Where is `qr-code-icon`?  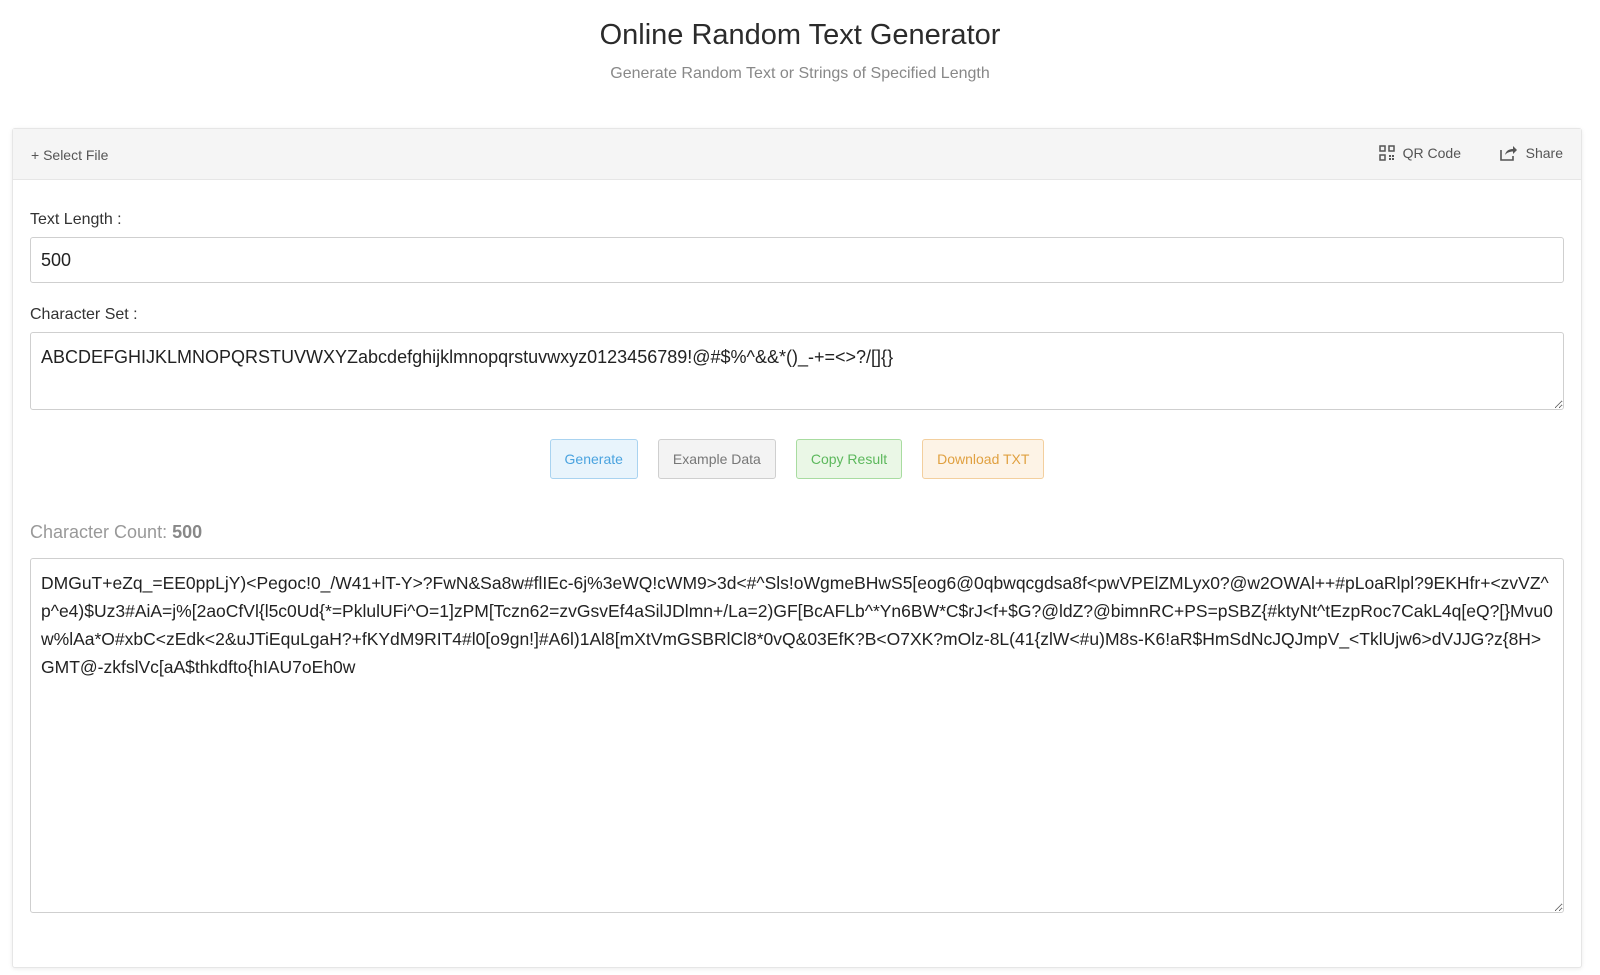 qr-code-icon is located at coordinates (1386, 153).